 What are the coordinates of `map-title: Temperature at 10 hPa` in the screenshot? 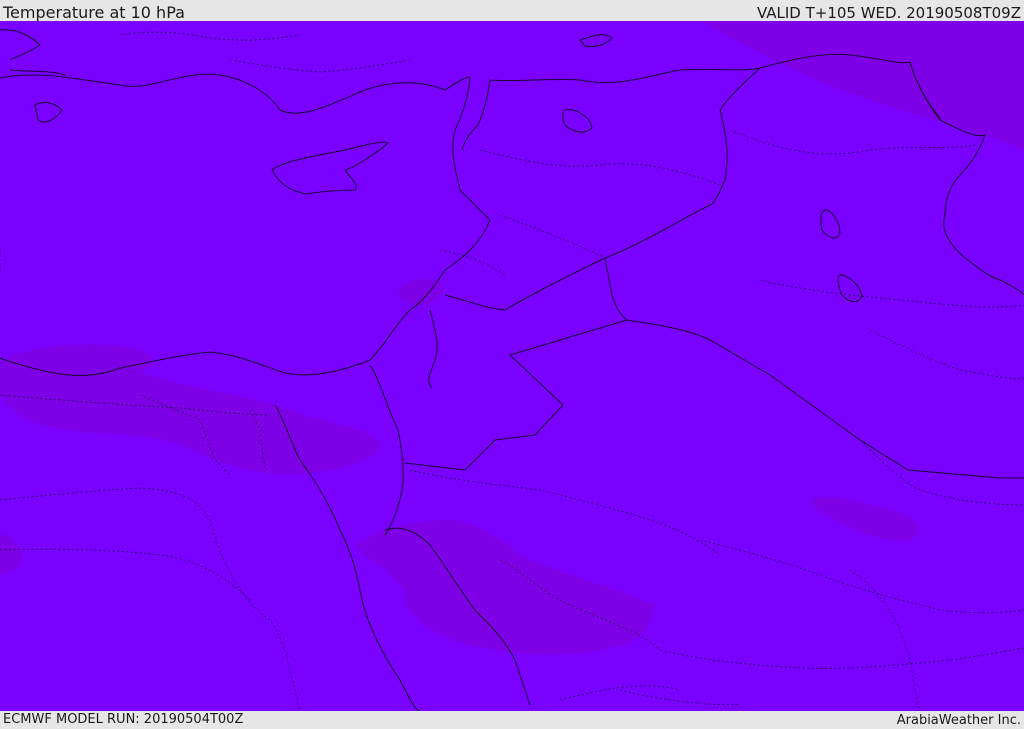 It's located at (94, 12).